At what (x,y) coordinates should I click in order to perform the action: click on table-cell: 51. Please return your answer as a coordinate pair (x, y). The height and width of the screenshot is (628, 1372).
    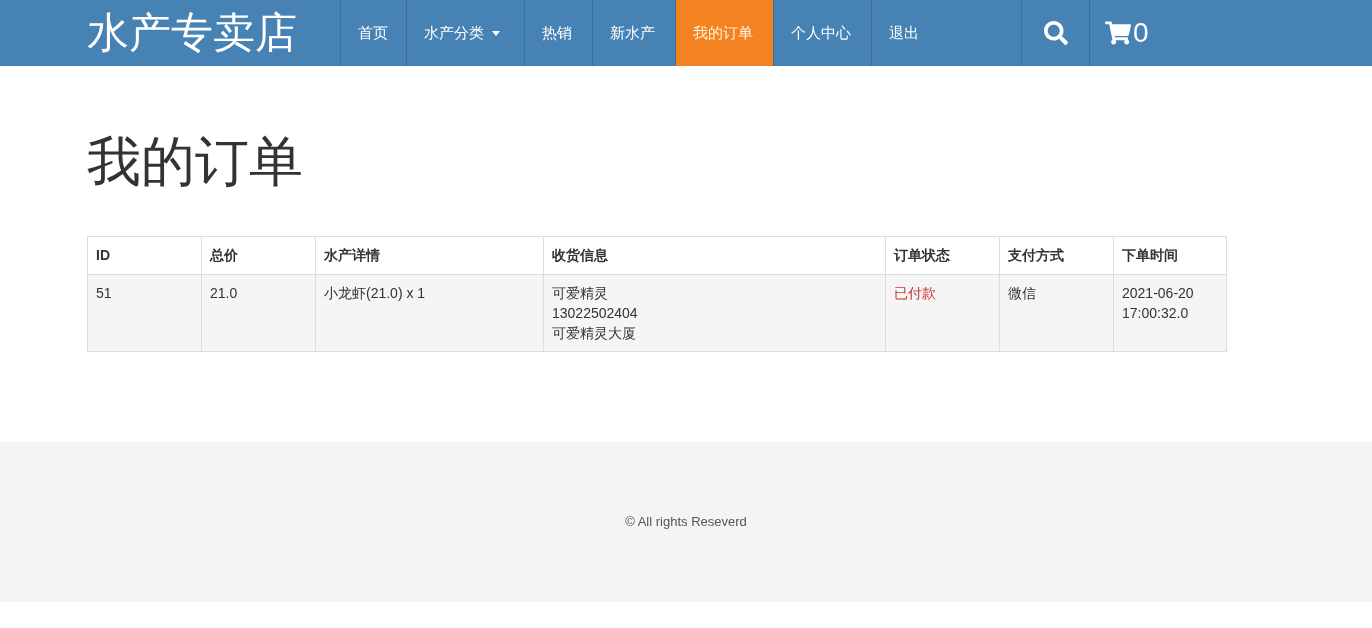
    Looking at the image, I should click on (144, 313).